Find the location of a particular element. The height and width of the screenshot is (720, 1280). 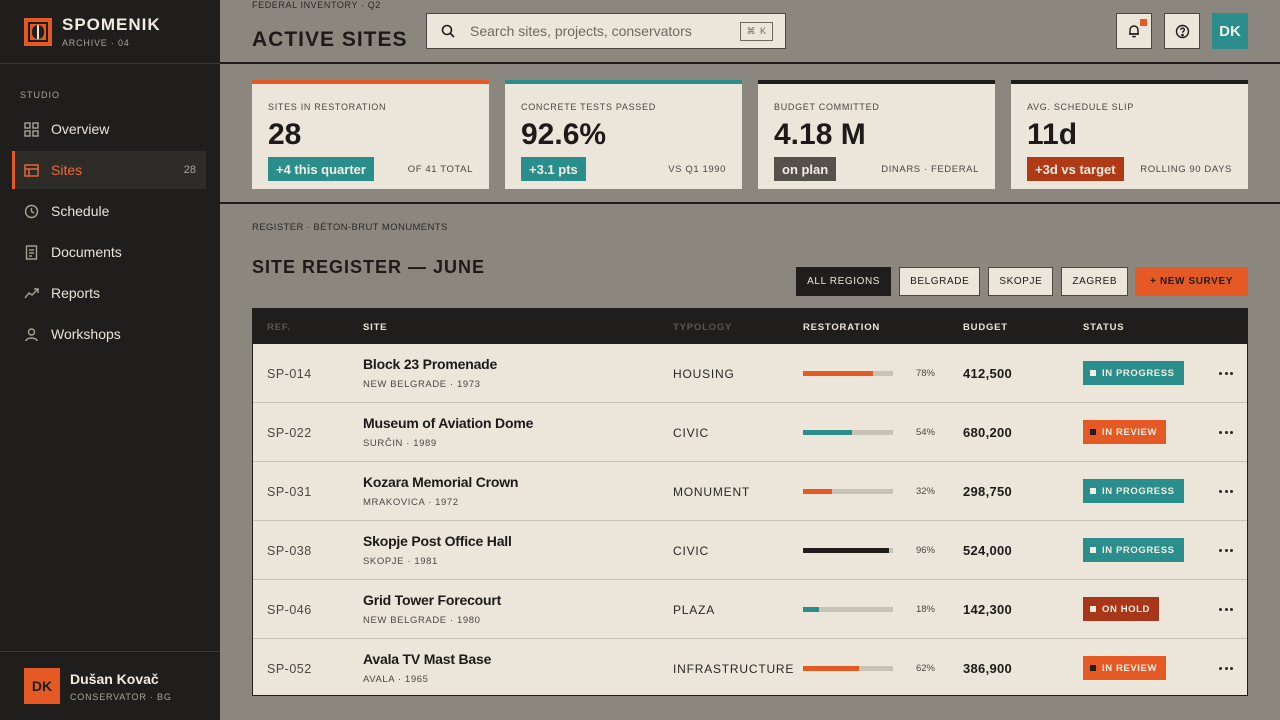

sidebar-item-documents: Documents is located at coordinates (109, 252).